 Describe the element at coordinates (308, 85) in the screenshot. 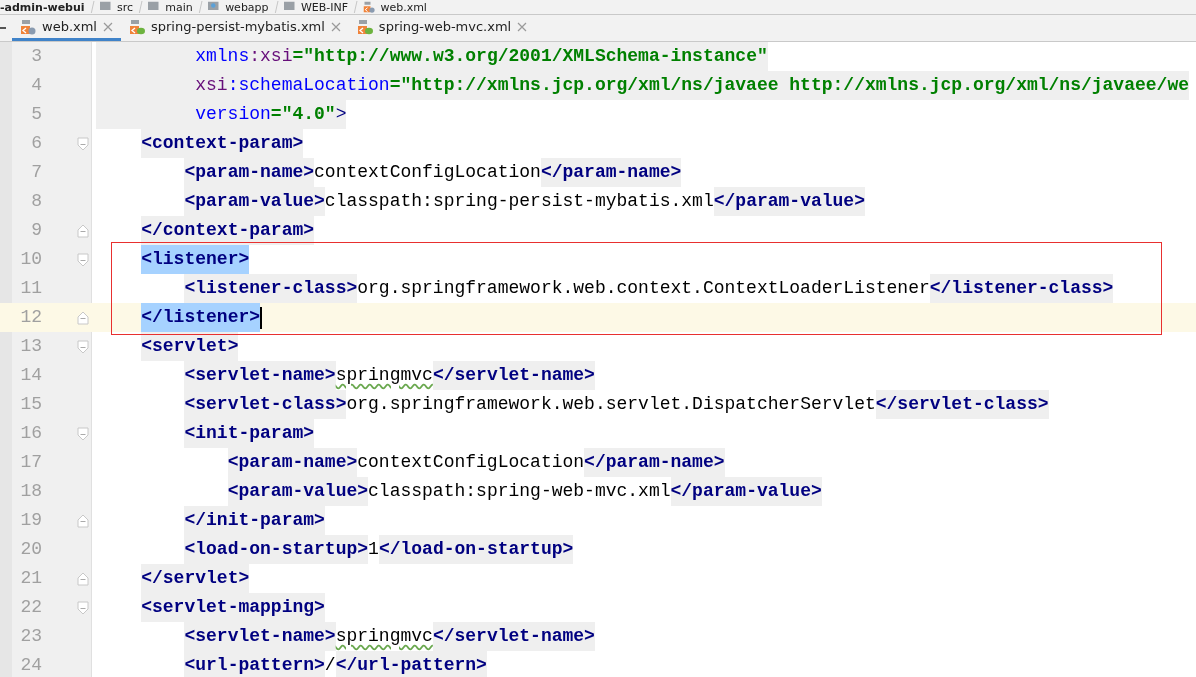

I see `attribute-name: :schemaLocation` at that location.